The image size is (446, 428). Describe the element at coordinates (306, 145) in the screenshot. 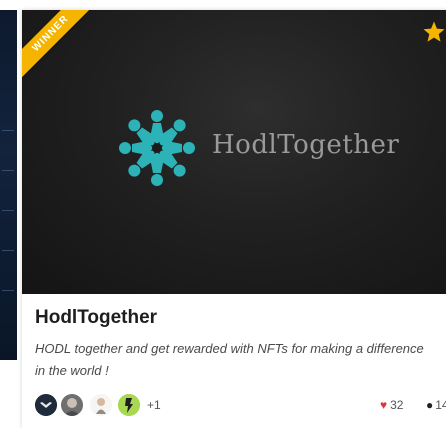

I see `banner-brand-text: HodlTogether` at that location.